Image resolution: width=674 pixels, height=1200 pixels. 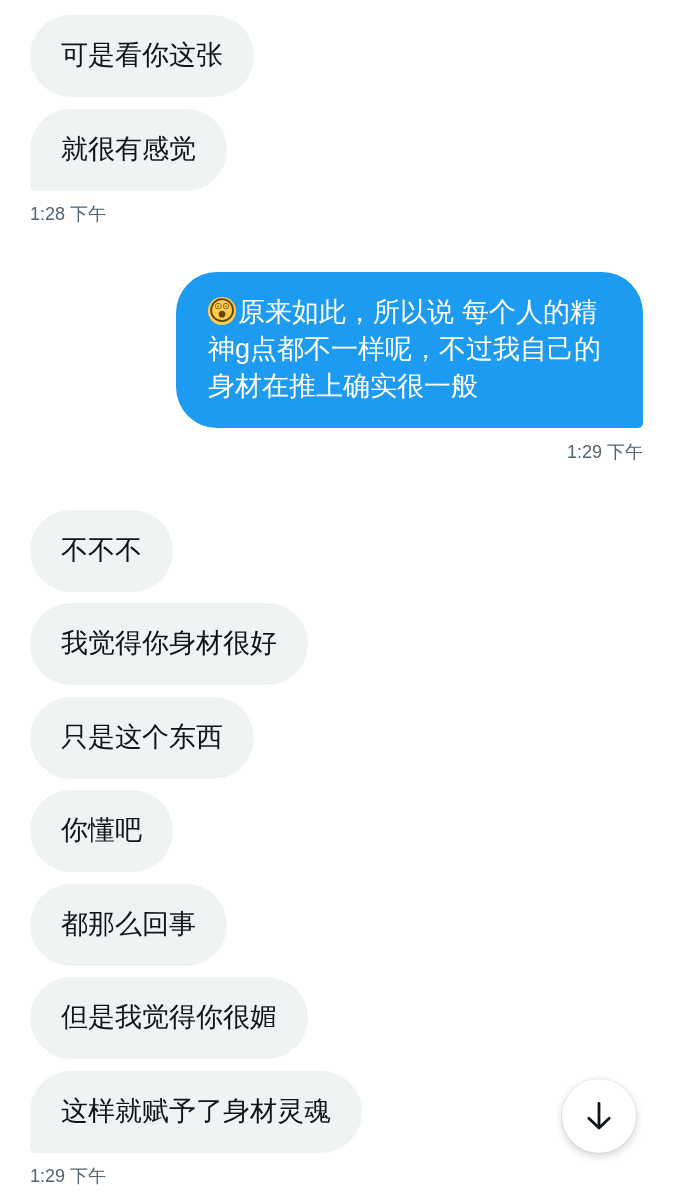 What do you see at coordinates (128, 149) in the screenshot?
I see `message-bubble: 就很有感觉` at bounding box center [128, 149].